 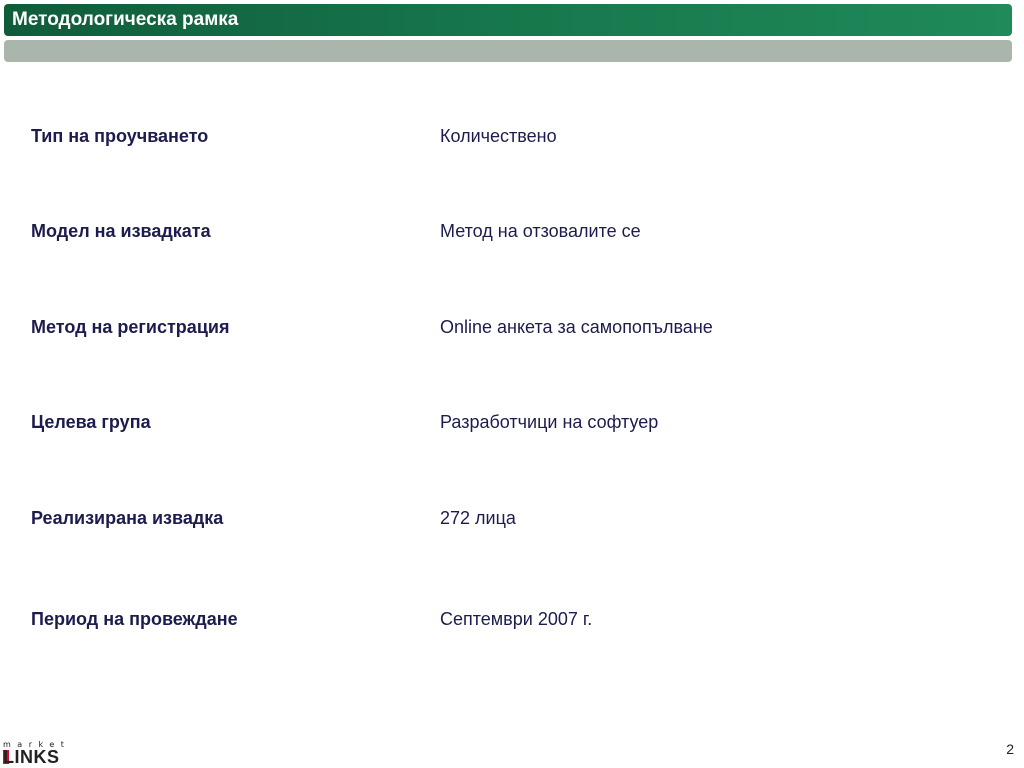 What do you see at coordinates (130, 327) in the screenshot?
I see `row-label: Метод на регистрация` at bounding box center [130, 327].